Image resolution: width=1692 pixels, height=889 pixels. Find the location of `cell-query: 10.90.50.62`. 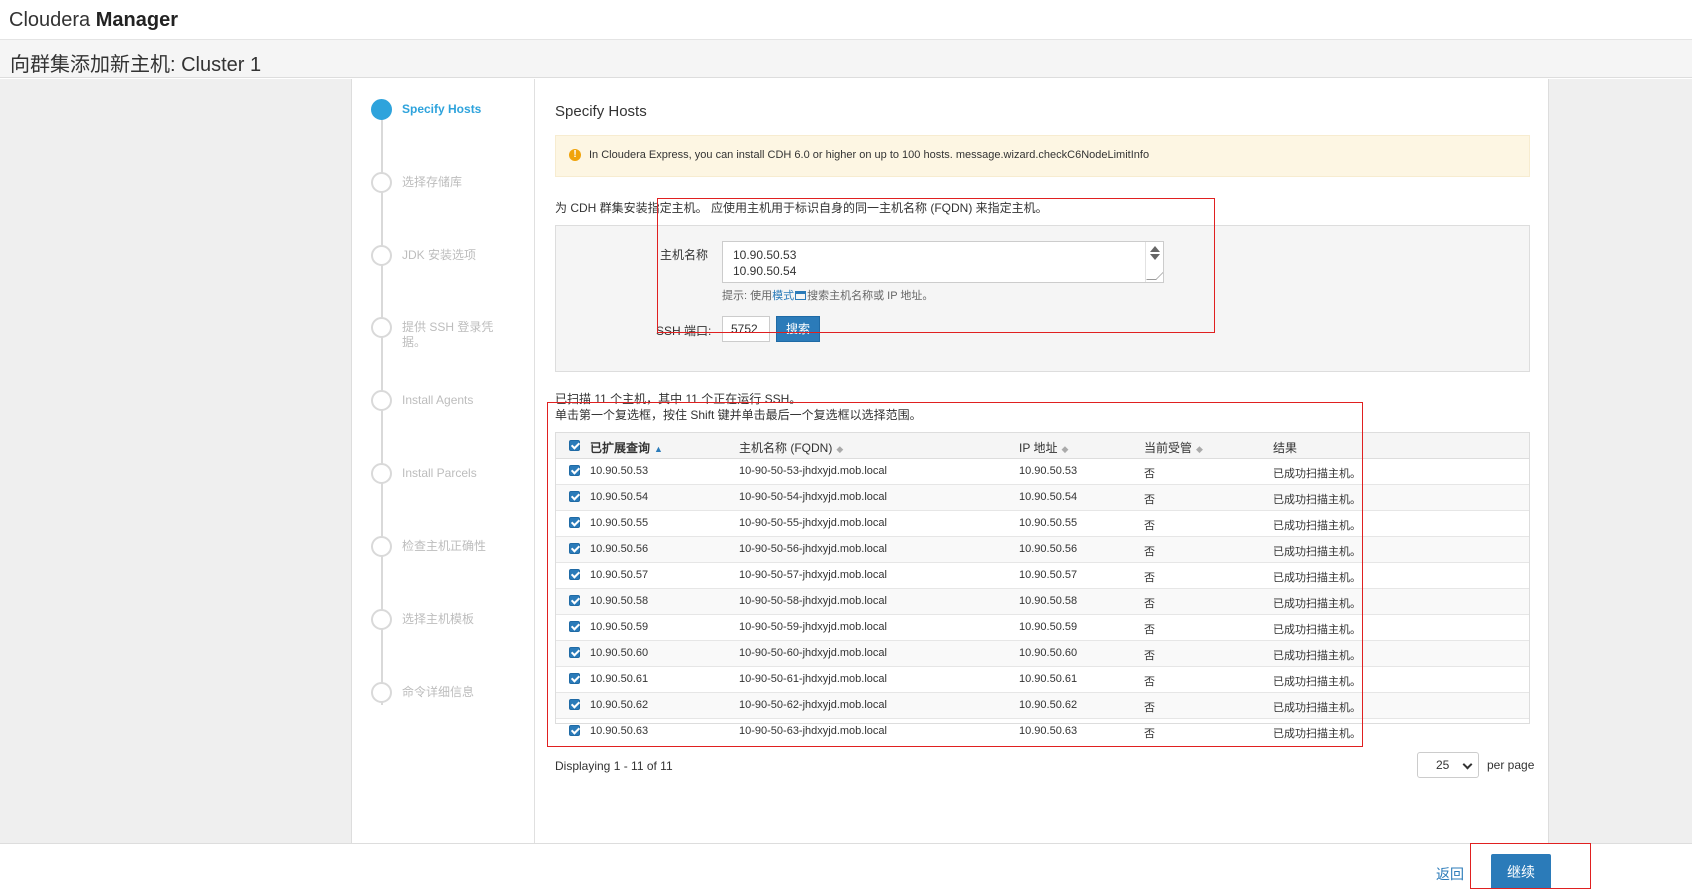

cell-query: 10.90.50.62 is located at coordinates (619, 705).